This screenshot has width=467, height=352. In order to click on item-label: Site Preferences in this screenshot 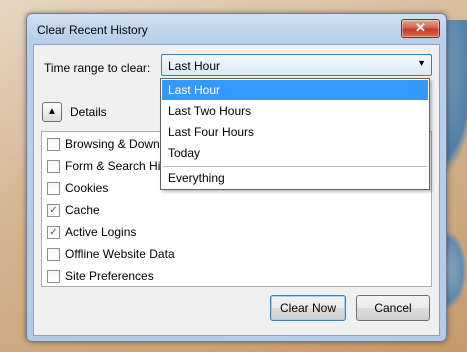, I will do `click(109, 276)`.